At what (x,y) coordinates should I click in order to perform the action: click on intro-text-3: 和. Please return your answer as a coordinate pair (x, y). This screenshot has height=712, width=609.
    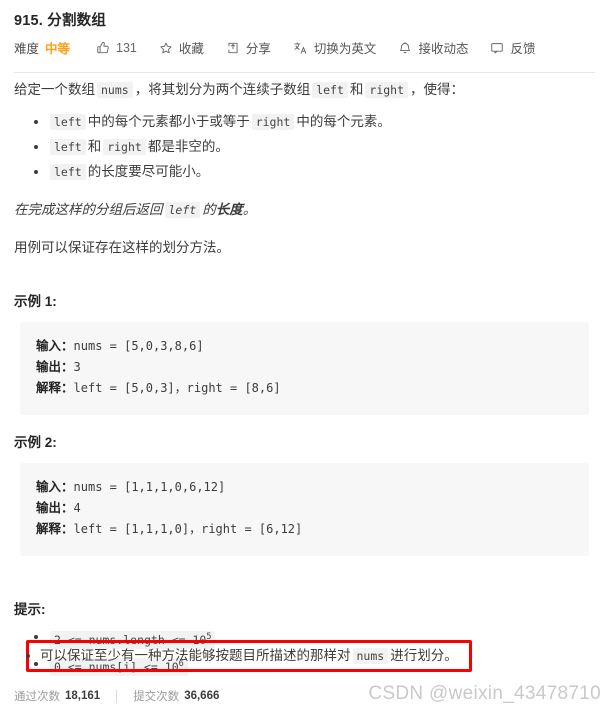
    Looking at the image, I should click on (356, 89).